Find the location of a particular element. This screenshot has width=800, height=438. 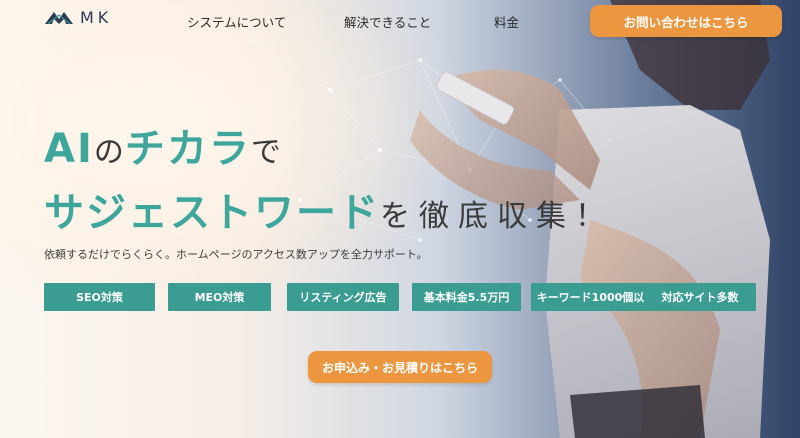

nav-item-solutions: 解決できること is located at coordinates (387, 21).